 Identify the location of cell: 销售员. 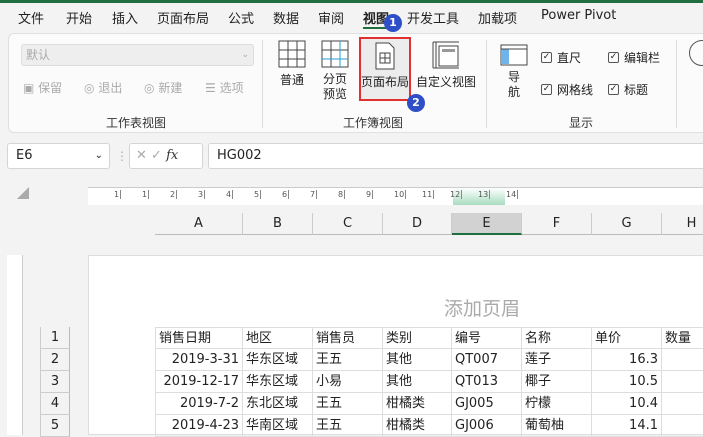
(348, 338).